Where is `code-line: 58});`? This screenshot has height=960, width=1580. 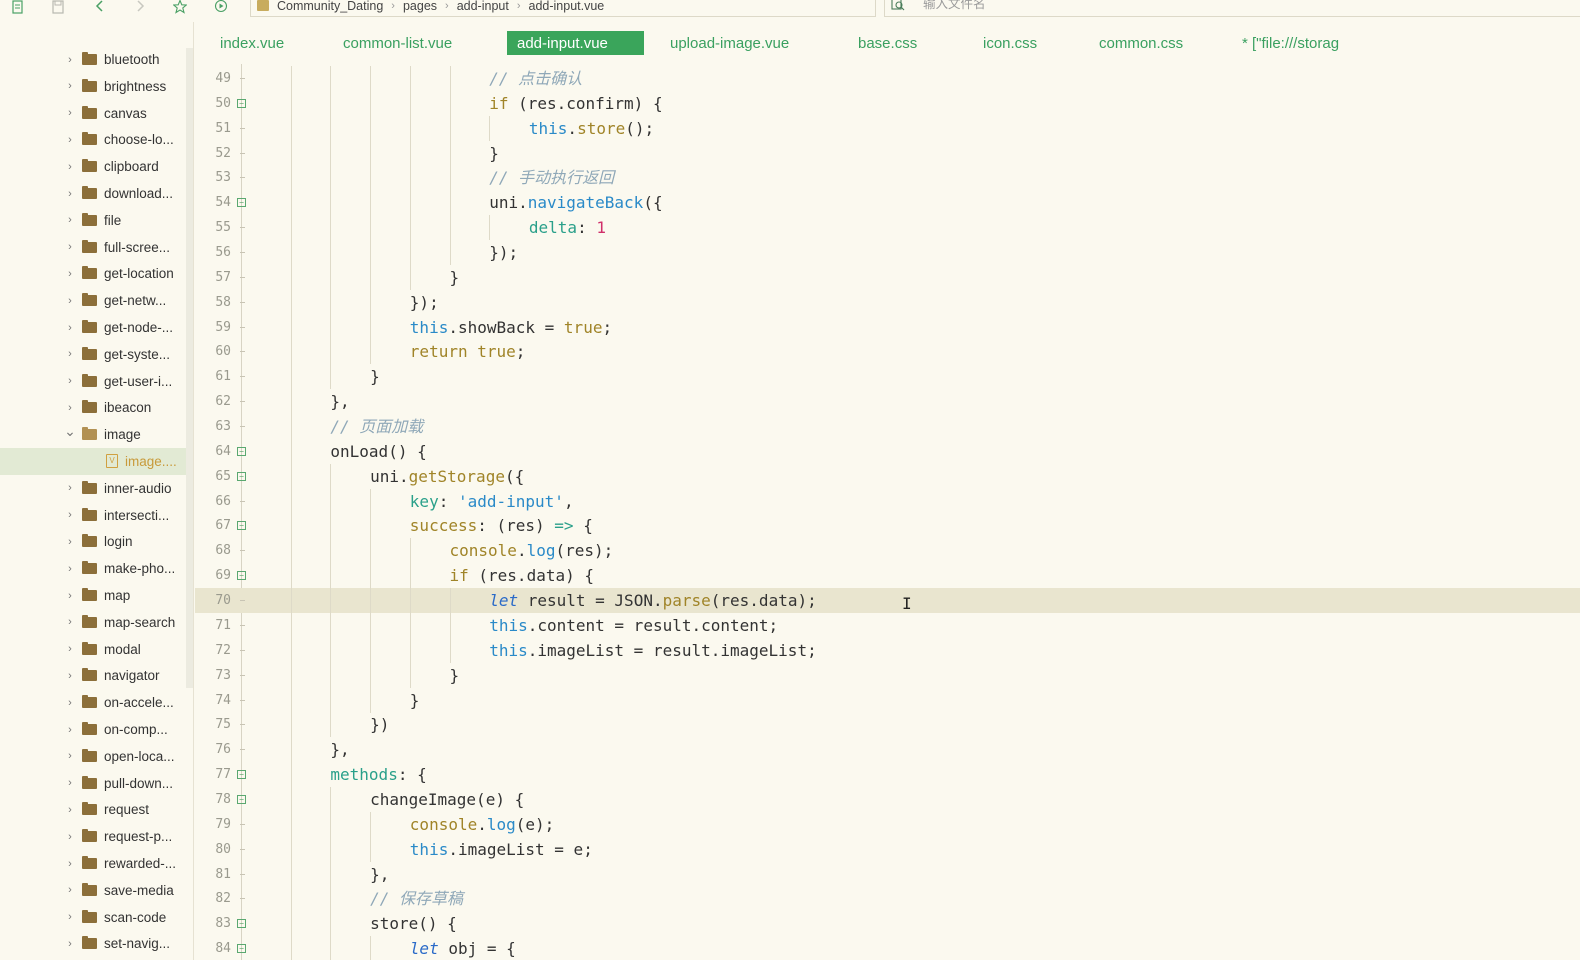
code-line: 58}); is located at coordinates (887, 302).